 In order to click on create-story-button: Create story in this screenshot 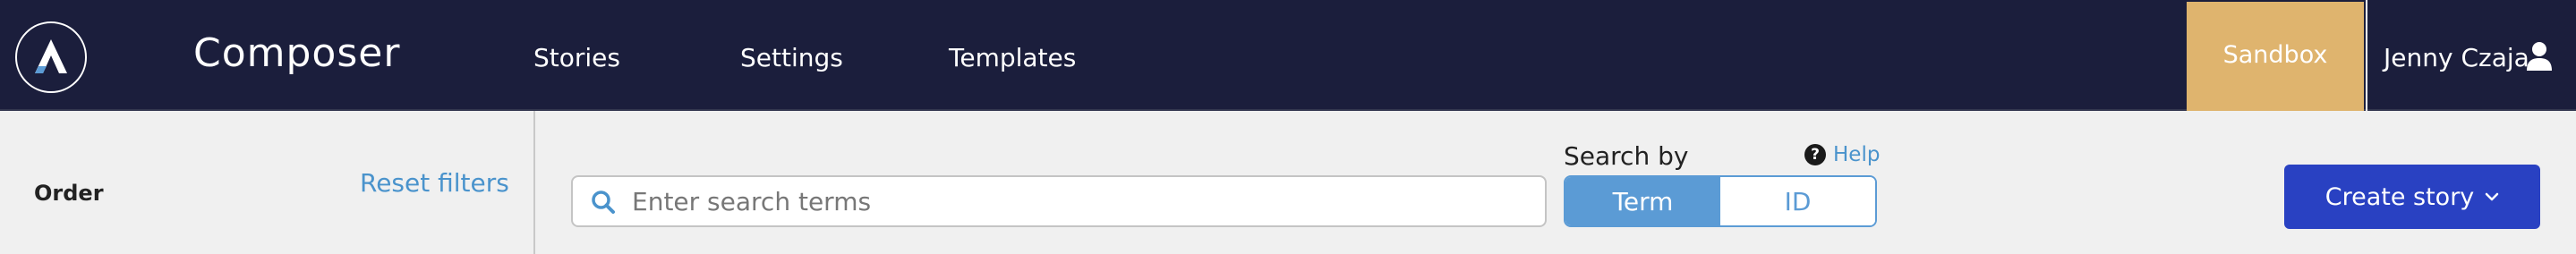, I will do `click(2412, 197)`.